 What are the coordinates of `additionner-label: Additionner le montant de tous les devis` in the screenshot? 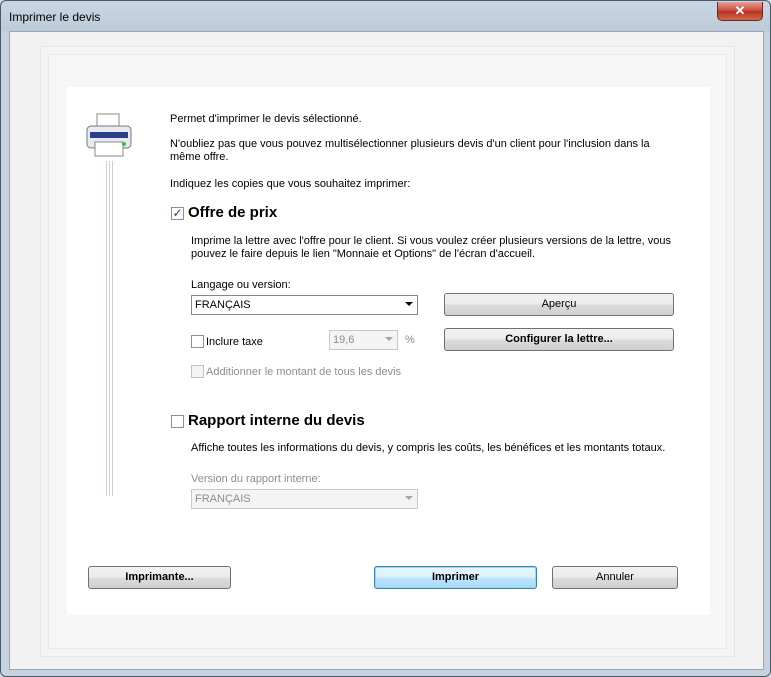 It's located at (304, 372).